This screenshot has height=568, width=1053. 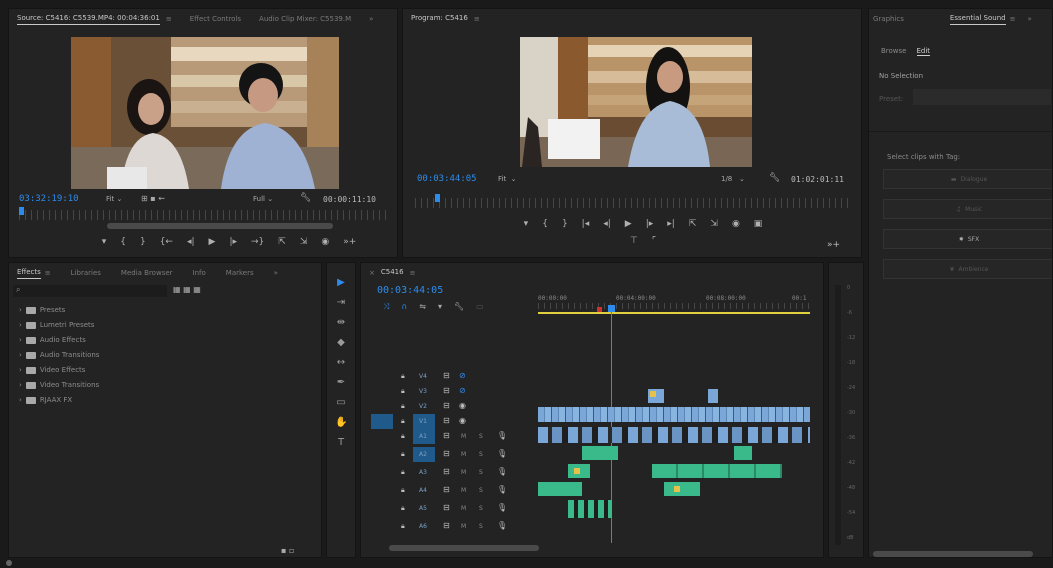 I want to click on work-area-bar, so click(x=674, y=313).